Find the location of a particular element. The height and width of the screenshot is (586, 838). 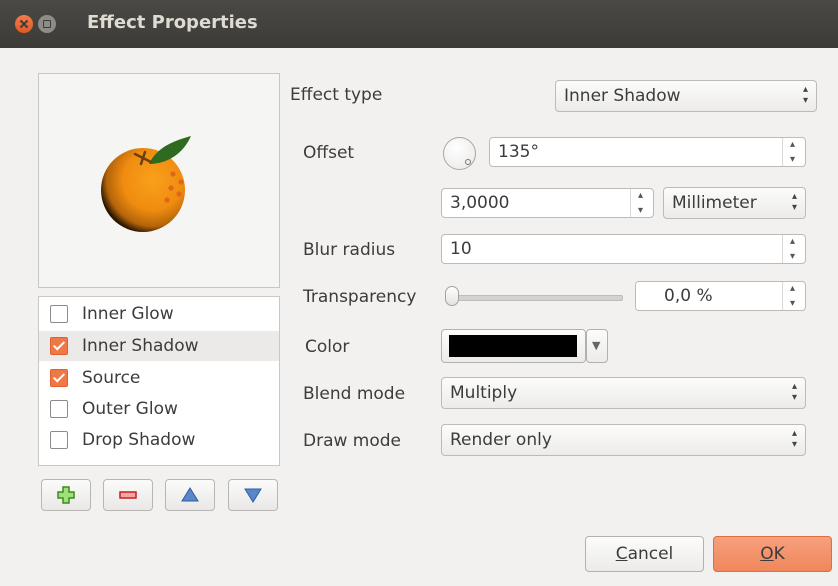

transparency-label: Transparency is located at coordinates (360, 297).